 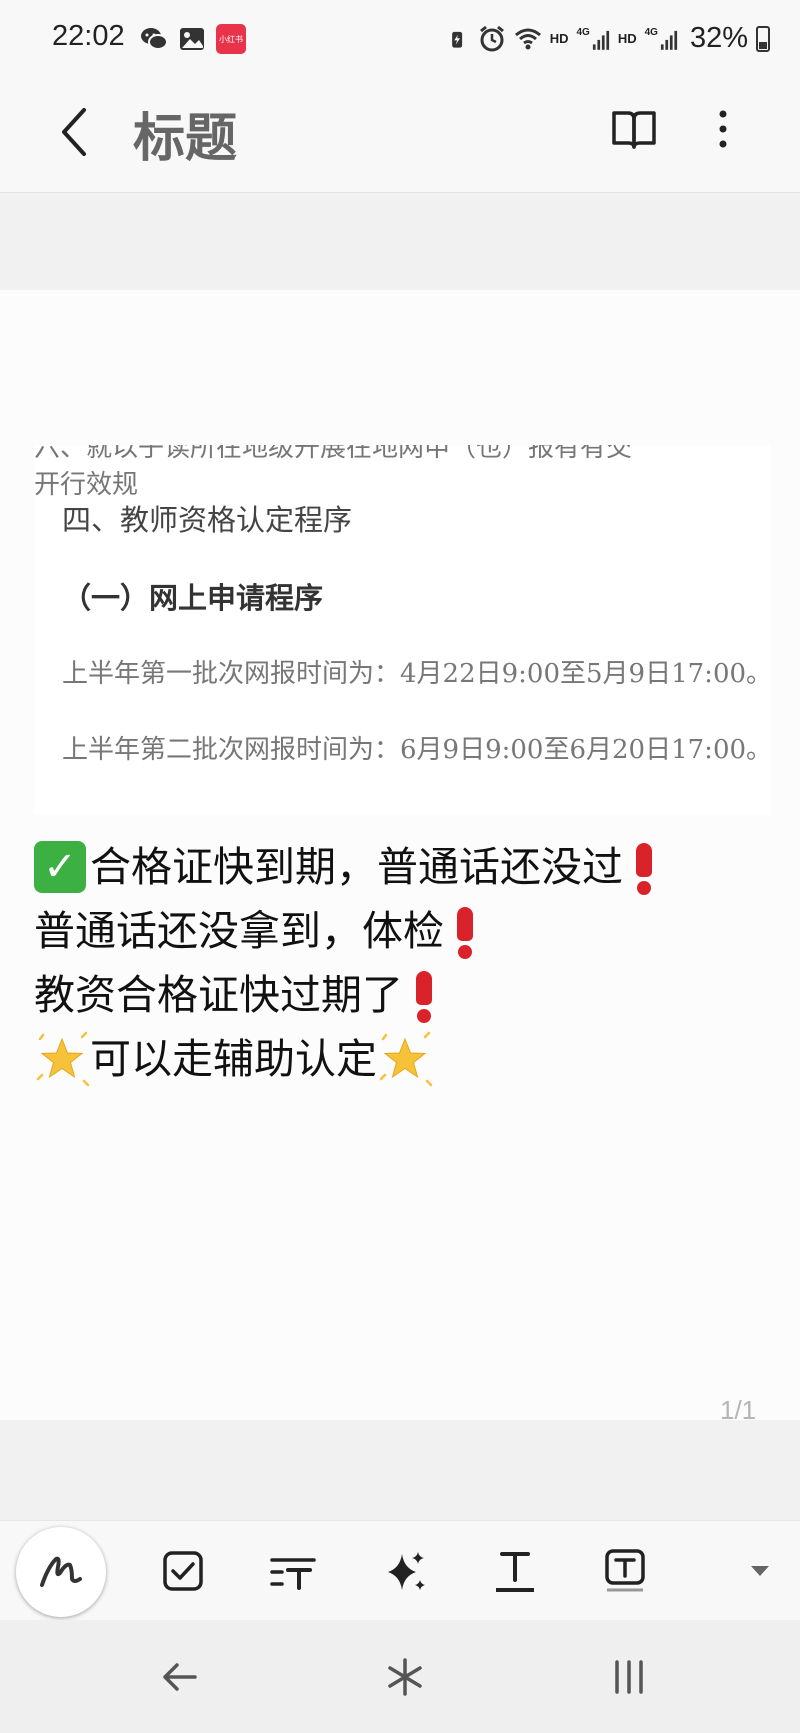 I want to click on status-bar: 22:02 小红书 HD 4G HD 4G 32%, so click(x=400, y=40).